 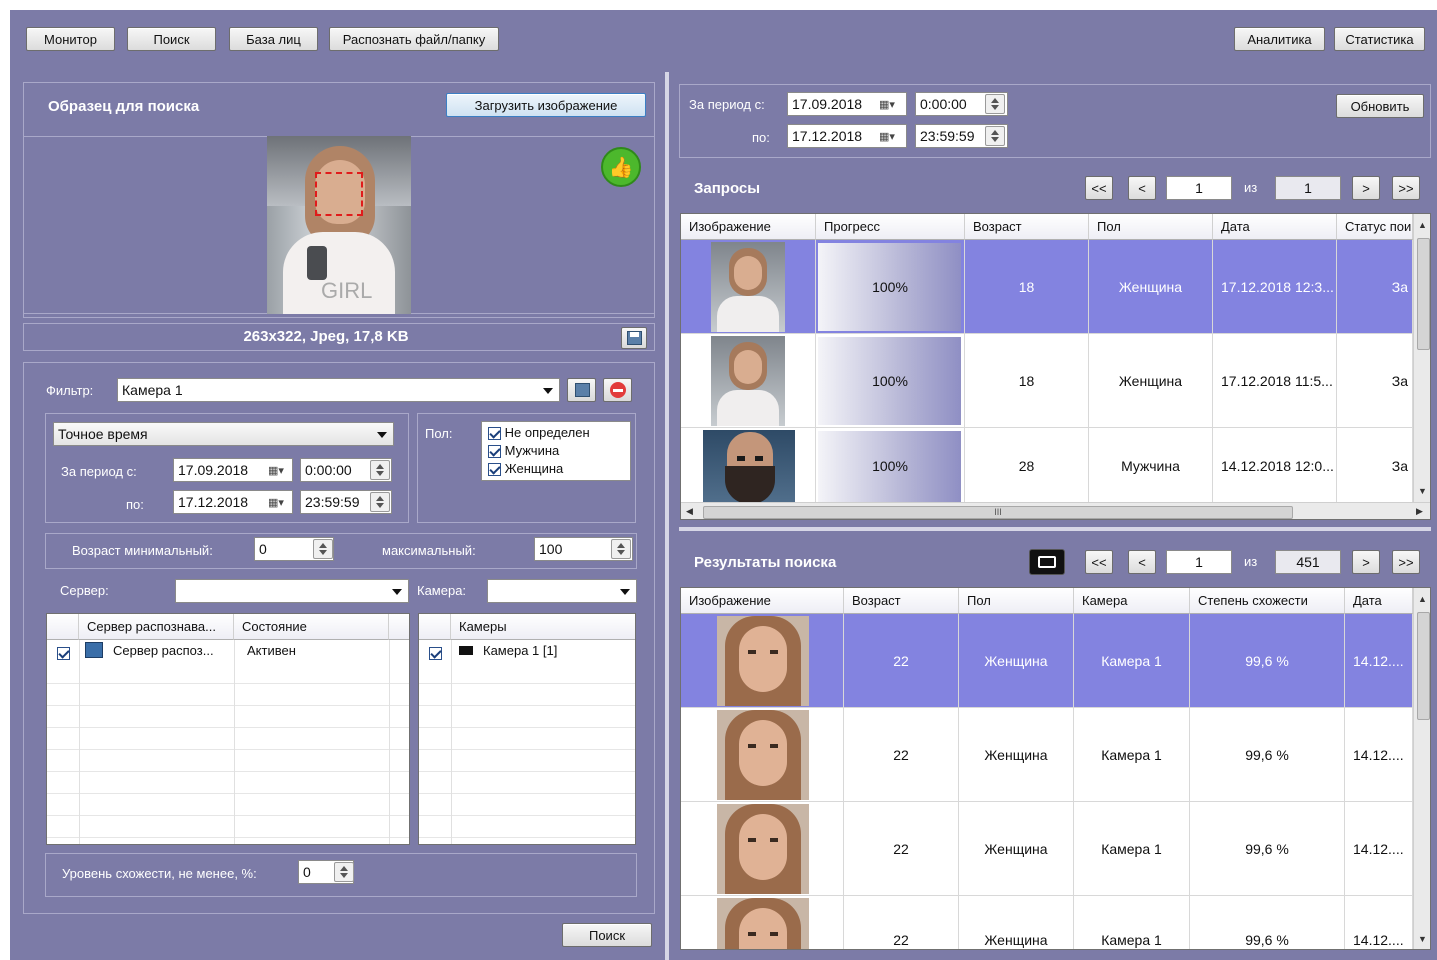 What do you see at coordinates (171, 39) in the screenshot?
I see `search-tab-button: Поиск` at bounding box center [171, 39].